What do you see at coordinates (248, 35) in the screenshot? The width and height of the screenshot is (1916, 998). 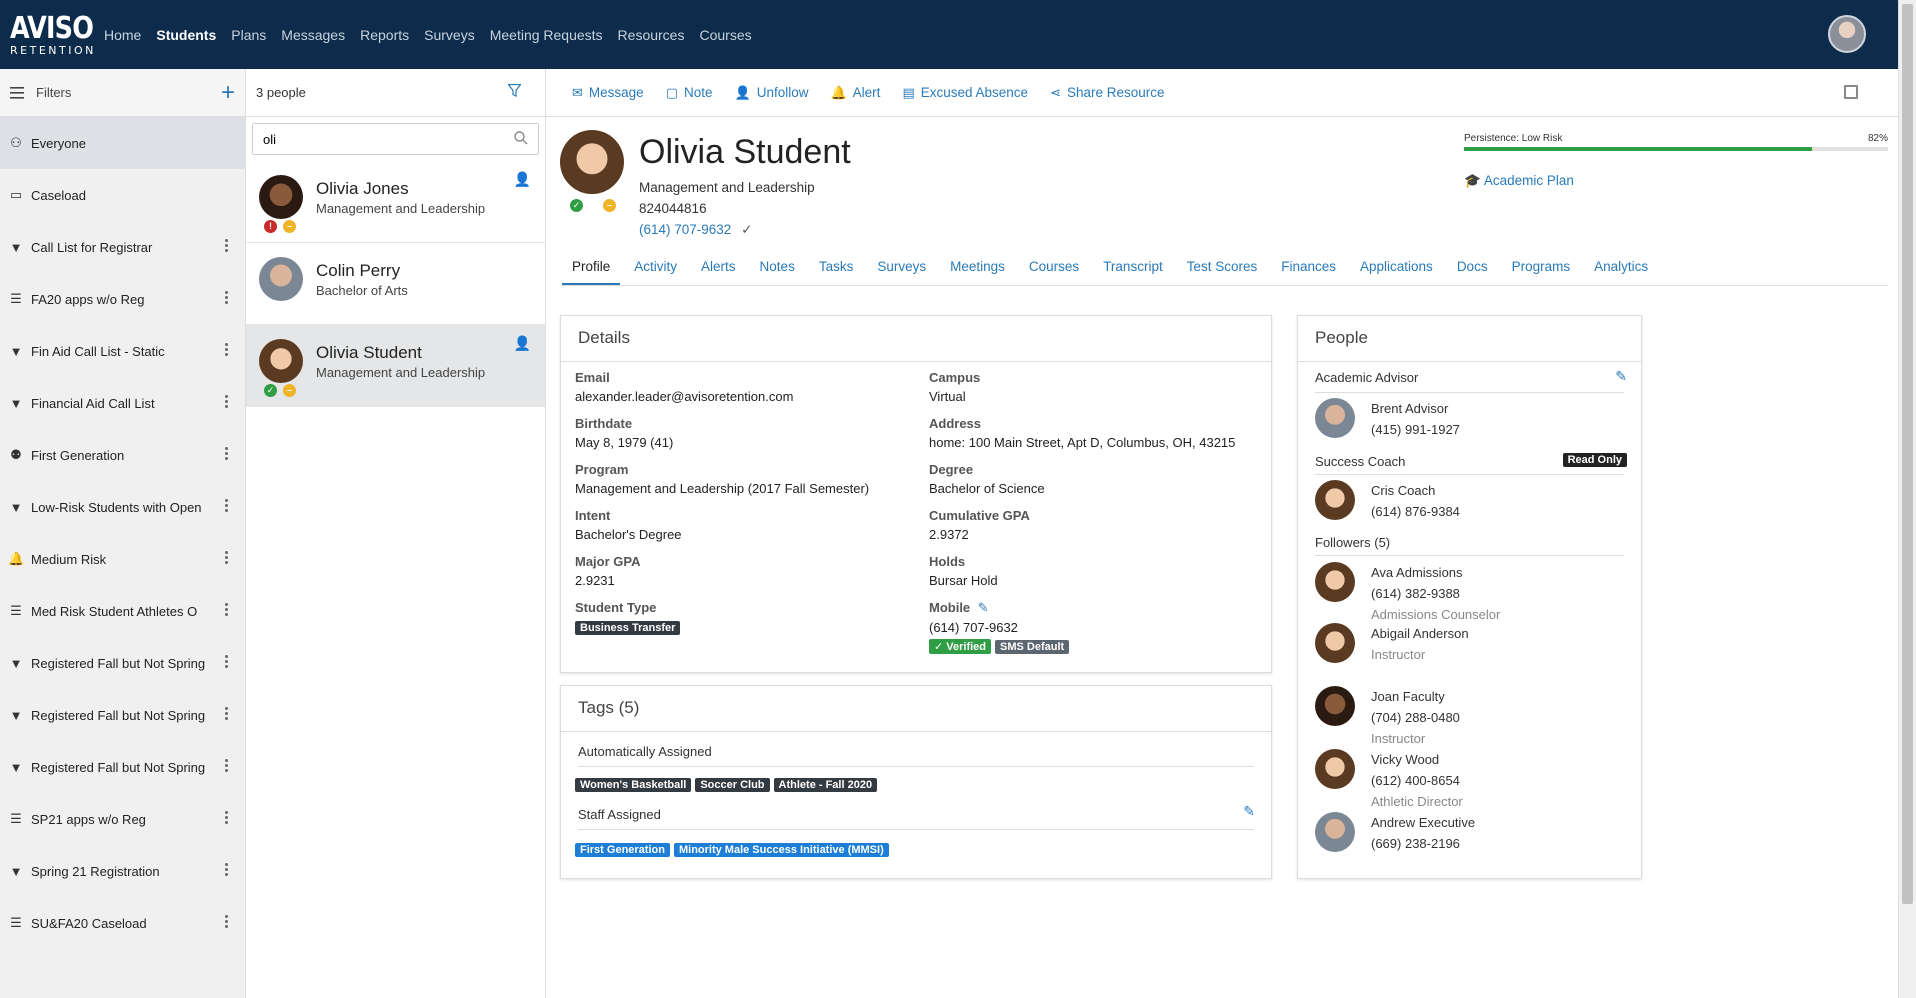 I see `nav-plans: Plans` at bounding box center [248, 35].